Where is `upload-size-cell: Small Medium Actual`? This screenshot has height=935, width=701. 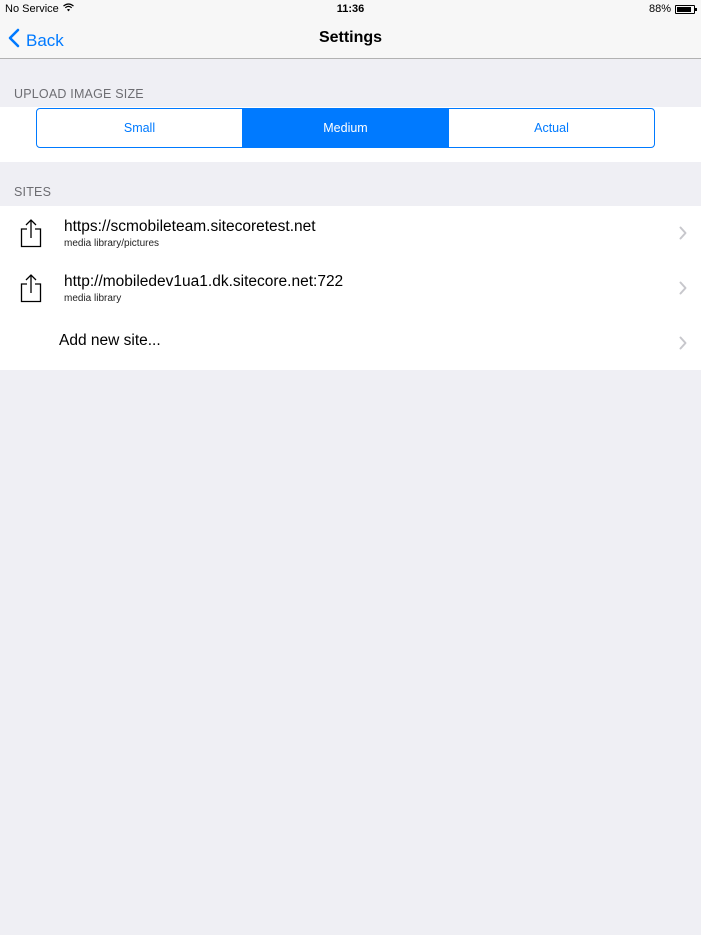
upload-size-cell: Small Medium Actual is located at coordinates (350, 134).